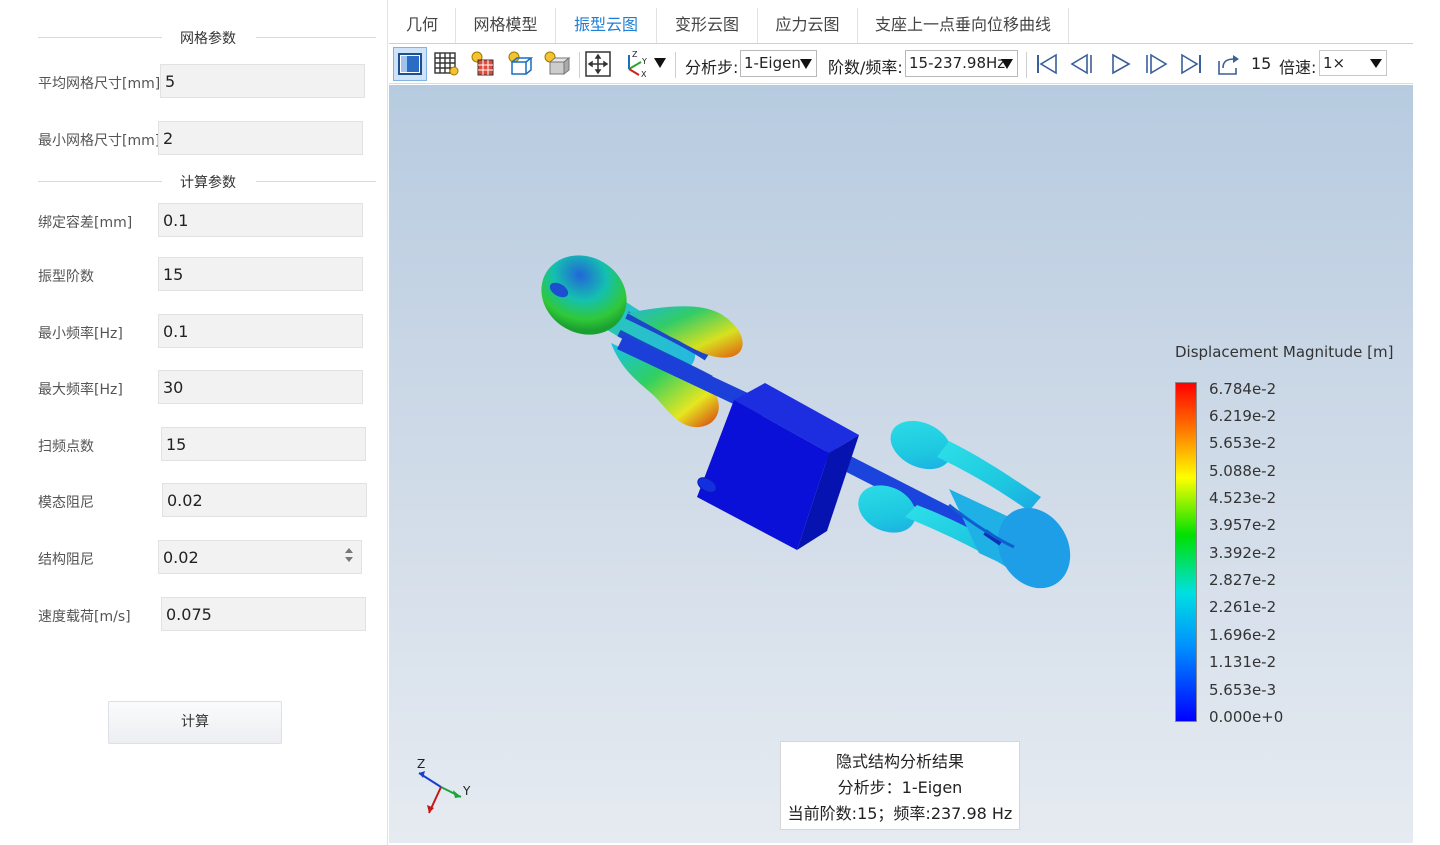  I want to click on tab-vertical-displacement-curve: 支座上一点垂向位移曲线, so click(963, 25).